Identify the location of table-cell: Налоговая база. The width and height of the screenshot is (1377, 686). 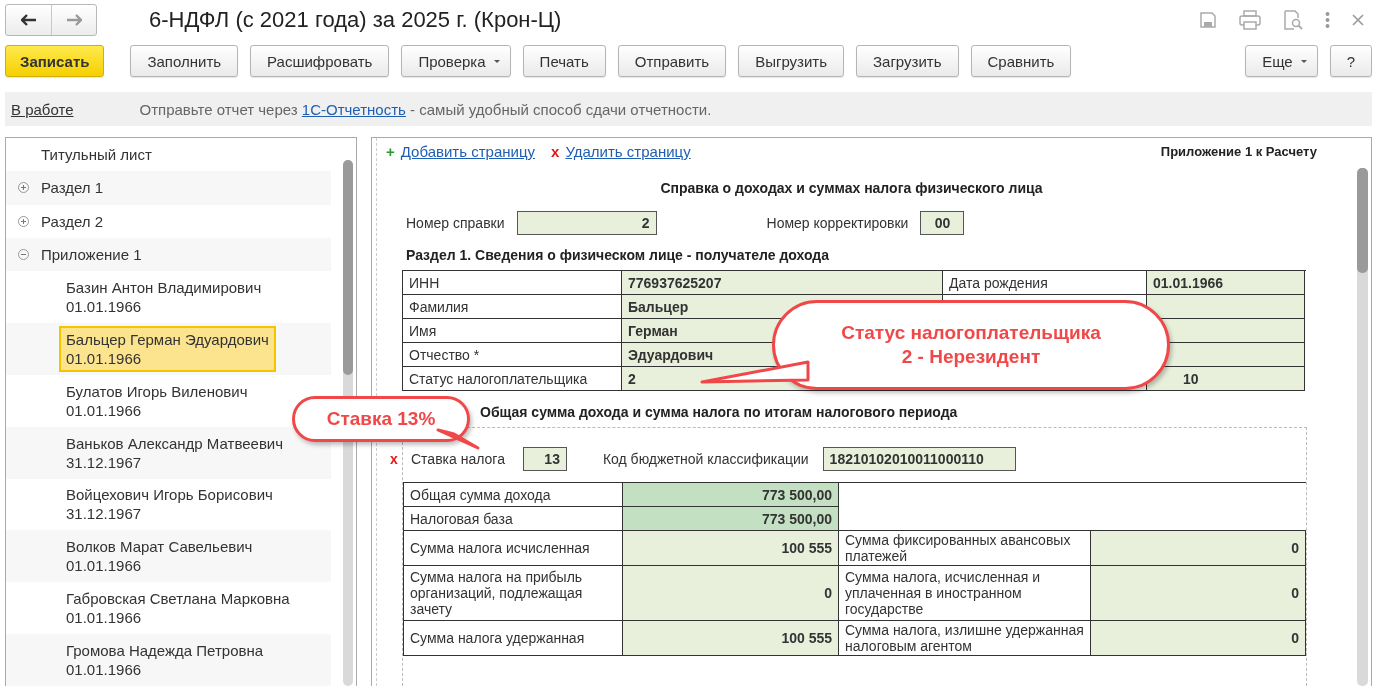
(513, 519).